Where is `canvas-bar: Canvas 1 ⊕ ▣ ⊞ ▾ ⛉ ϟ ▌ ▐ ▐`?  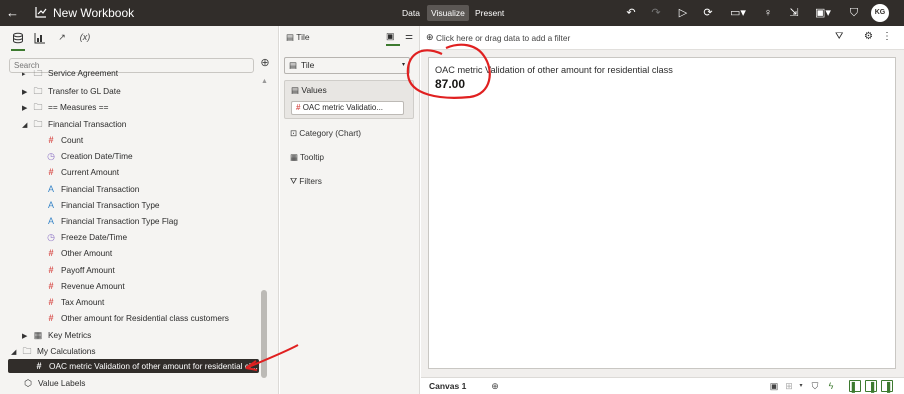
canvas-bar: Canvas 1 ⊕ ▣ ⊞ ▾ ⛉ ϟ ▌ ▐ ▐ is located at coordinates (662, 385).